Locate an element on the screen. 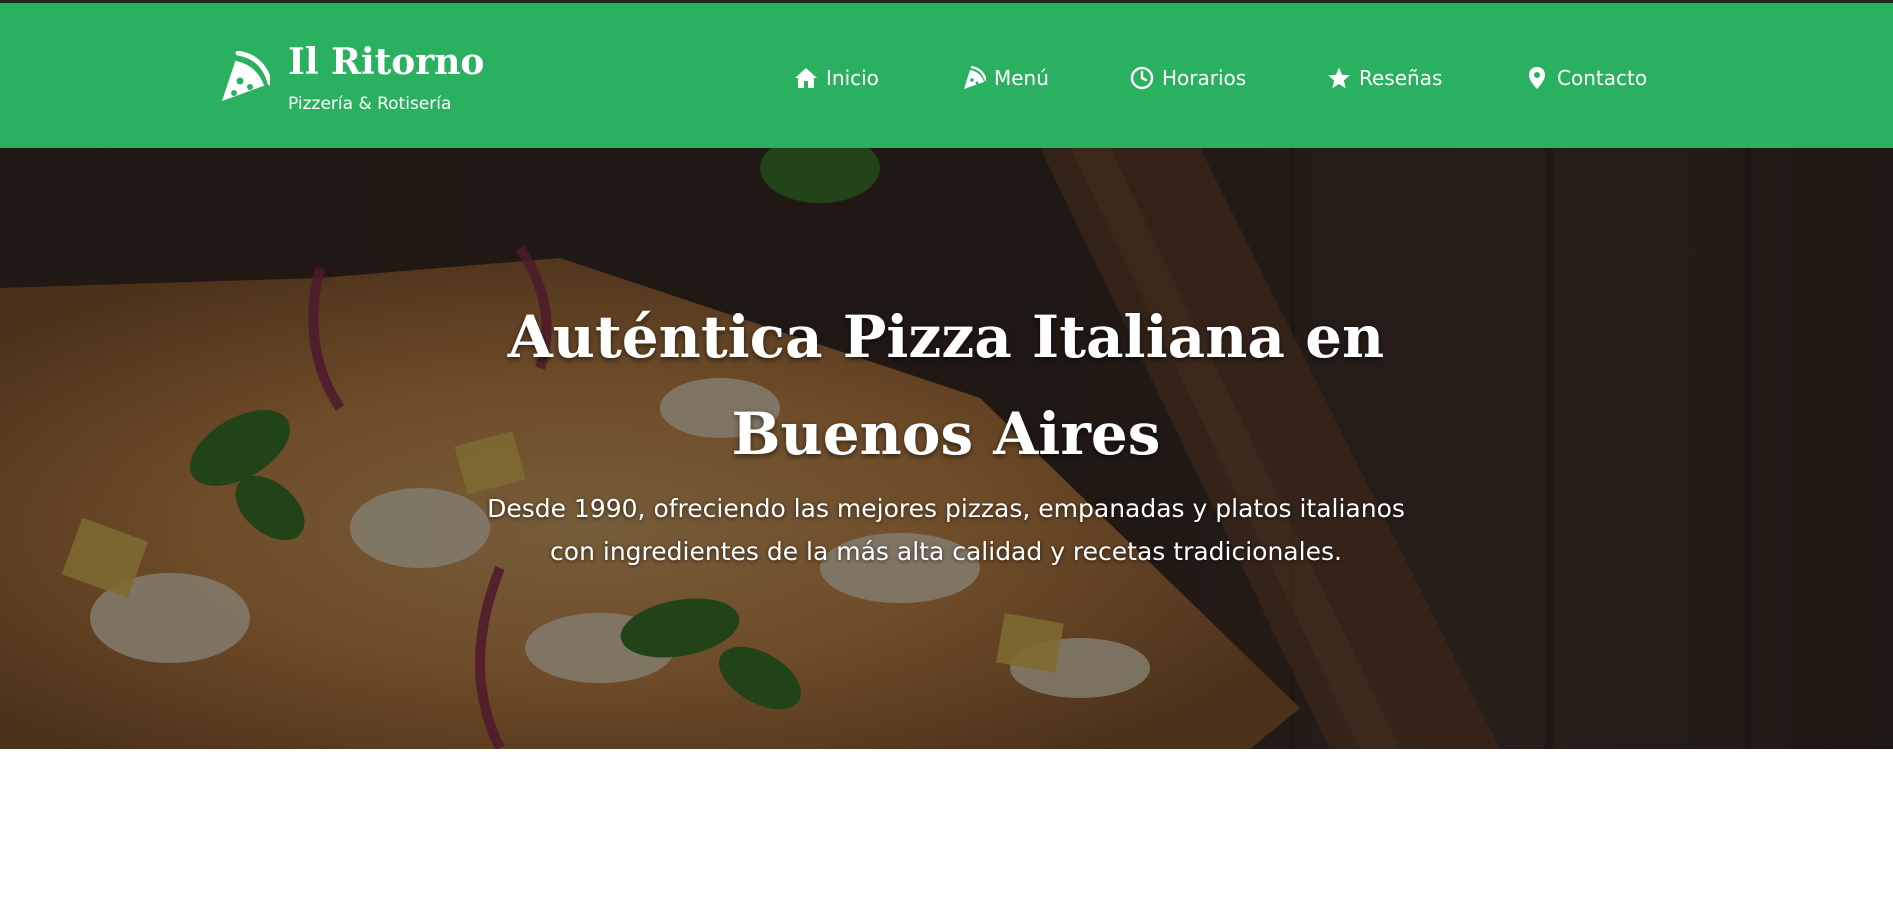  nav-label: Menú is located at coordinates (1021, 78).